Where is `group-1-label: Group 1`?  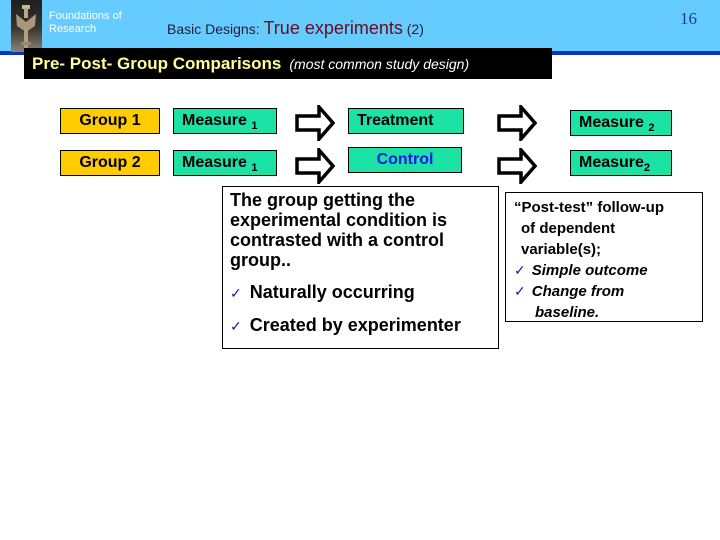 group-1-label: Group 1 is located at coordinates (110, 120).